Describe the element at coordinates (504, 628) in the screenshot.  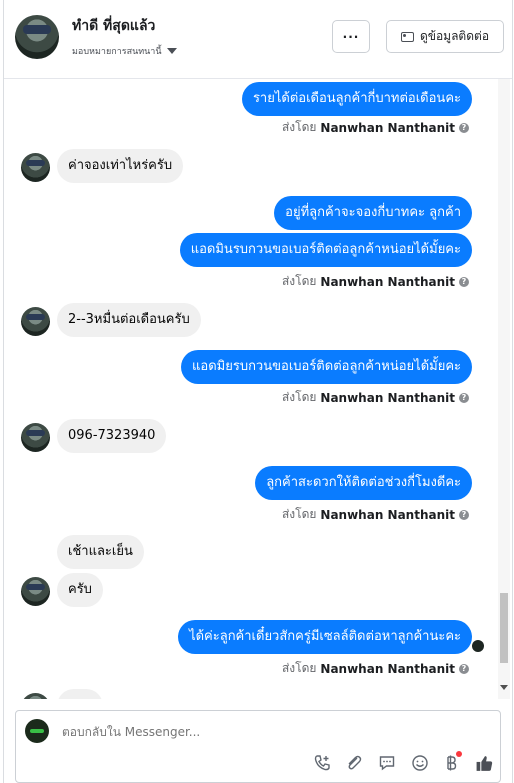
I see `scrollbar-thumb` at that location.